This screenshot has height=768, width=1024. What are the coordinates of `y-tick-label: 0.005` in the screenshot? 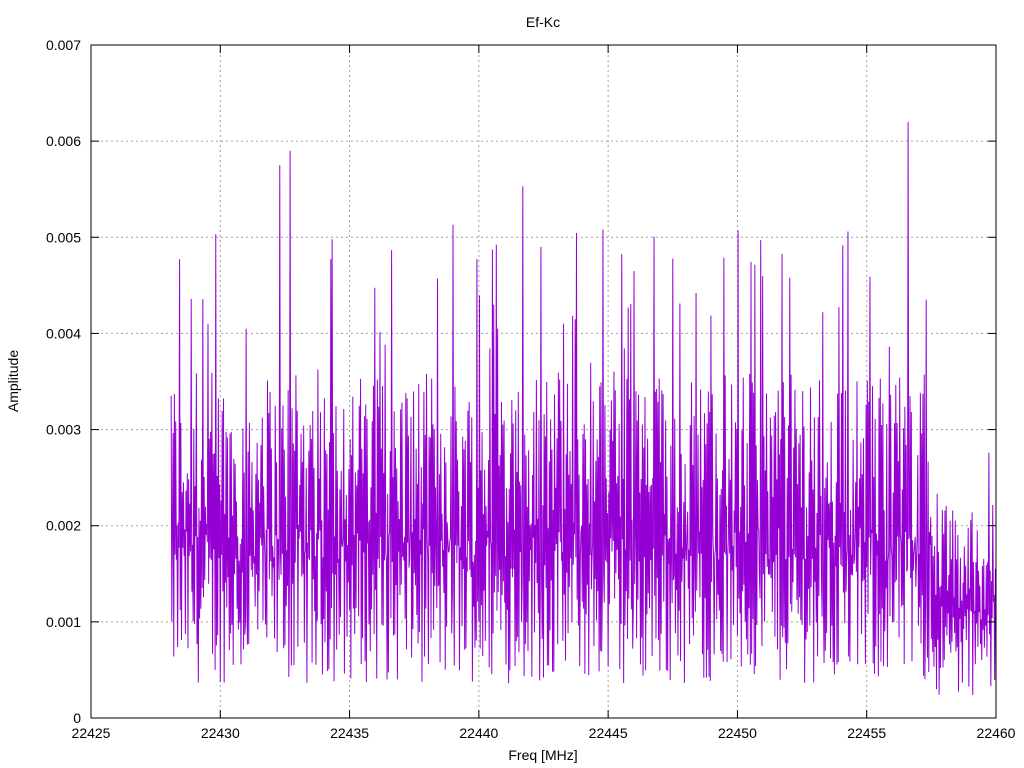 It's located at (63, 237).